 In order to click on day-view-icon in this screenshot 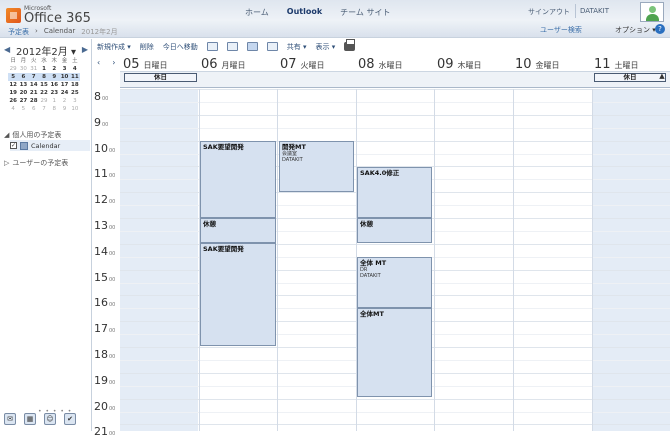, I will do `click(212, 46)`.